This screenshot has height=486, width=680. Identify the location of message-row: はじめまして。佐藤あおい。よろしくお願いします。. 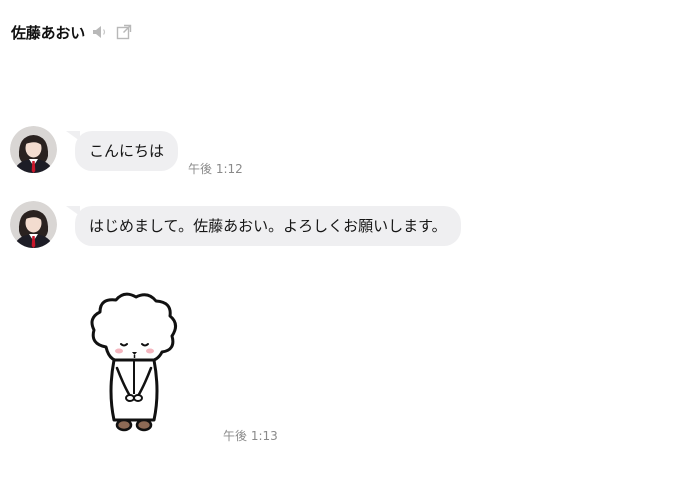
(235, 224).